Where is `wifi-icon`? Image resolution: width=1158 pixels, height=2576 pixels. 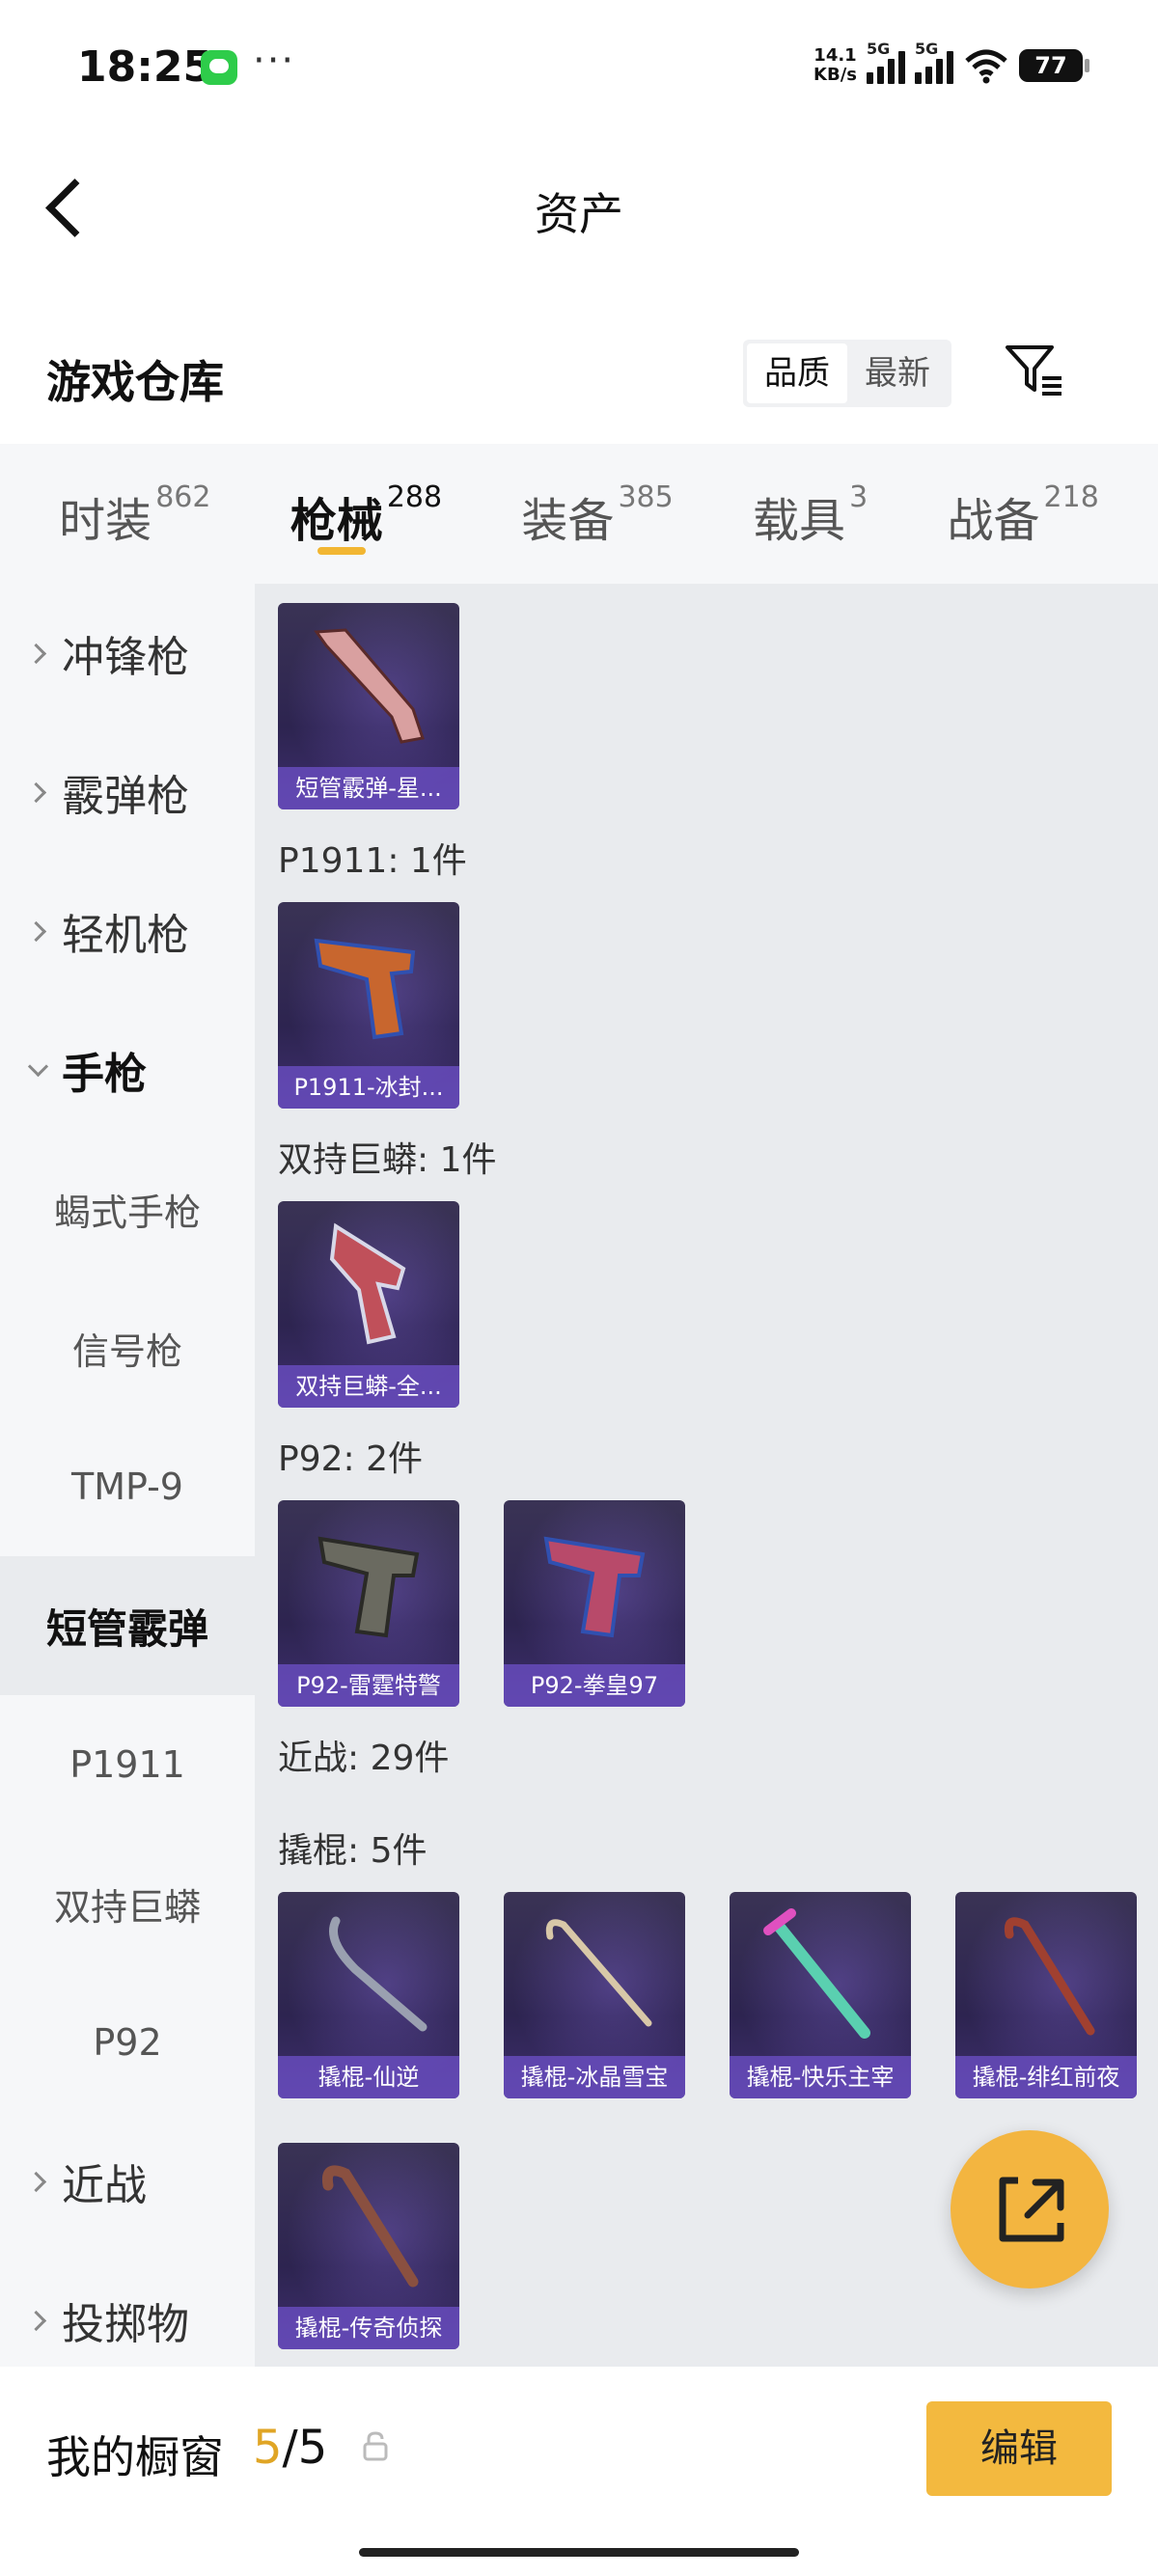
wifi-icon is located at coordinates (986, 66).